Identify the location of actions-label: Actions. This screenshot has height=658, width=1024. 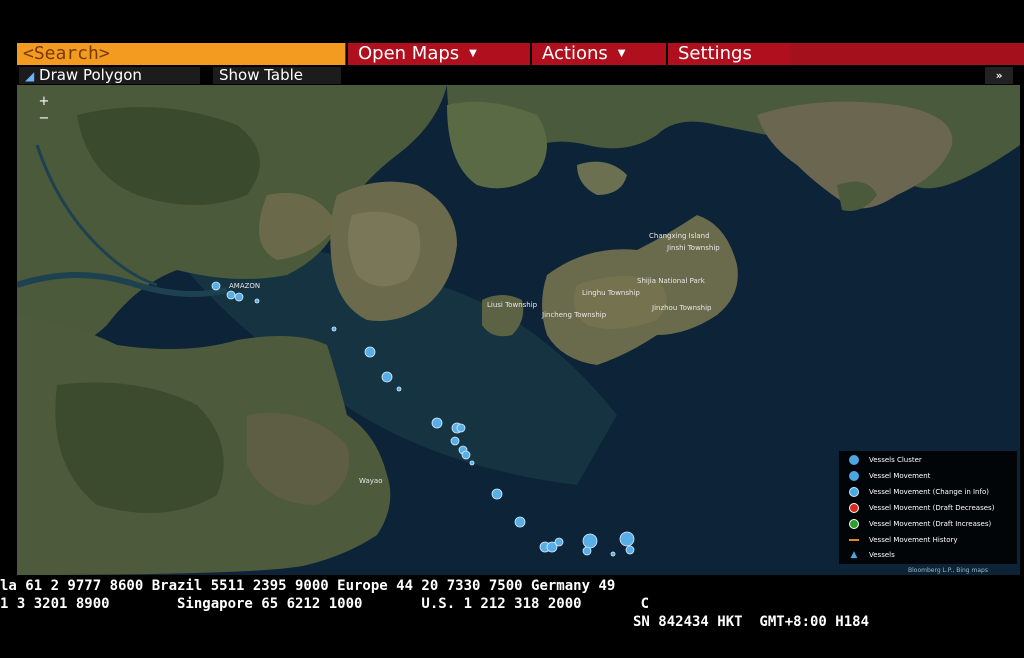
(575, 53).